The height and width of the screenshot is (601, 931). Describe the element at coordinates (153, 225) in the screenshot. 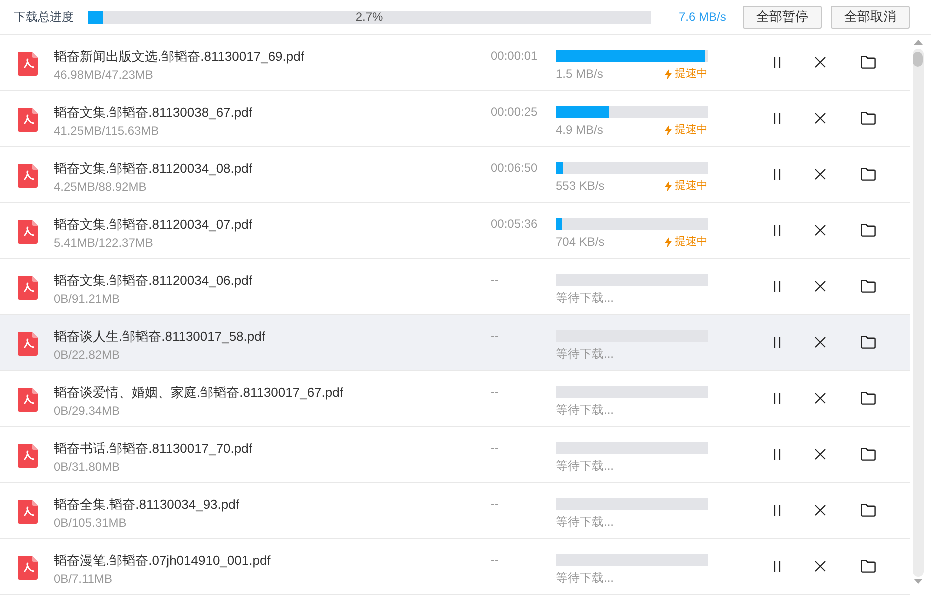

I see `file-name: 韬奋文集.邹韬奋.81120034_07.pdf` at that location.